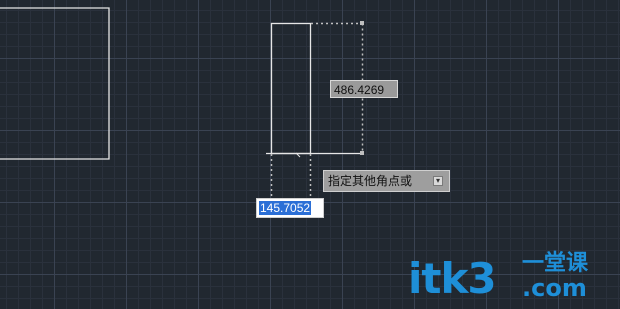 Image resolution: width=620 pixels, height=309 pixels. Describe the element at coordinates (438, 181) in the screenshot. I see `down-arrow-icon: ▾` at that location.